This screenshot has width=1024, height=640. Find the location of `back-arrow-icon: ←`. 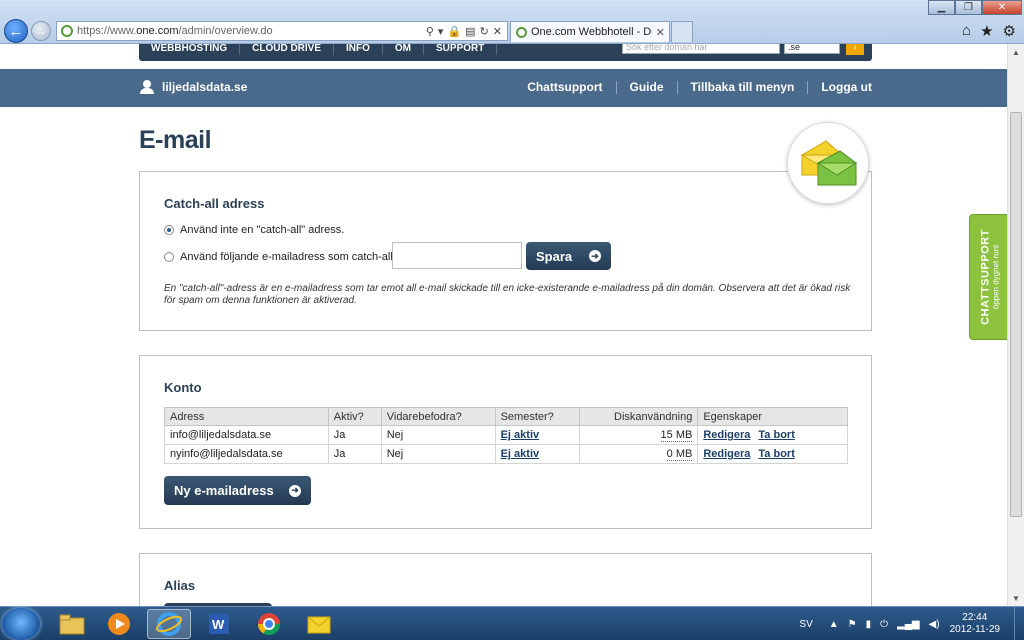

back-arrow-icon: ← is located at coordinates (16, 31).